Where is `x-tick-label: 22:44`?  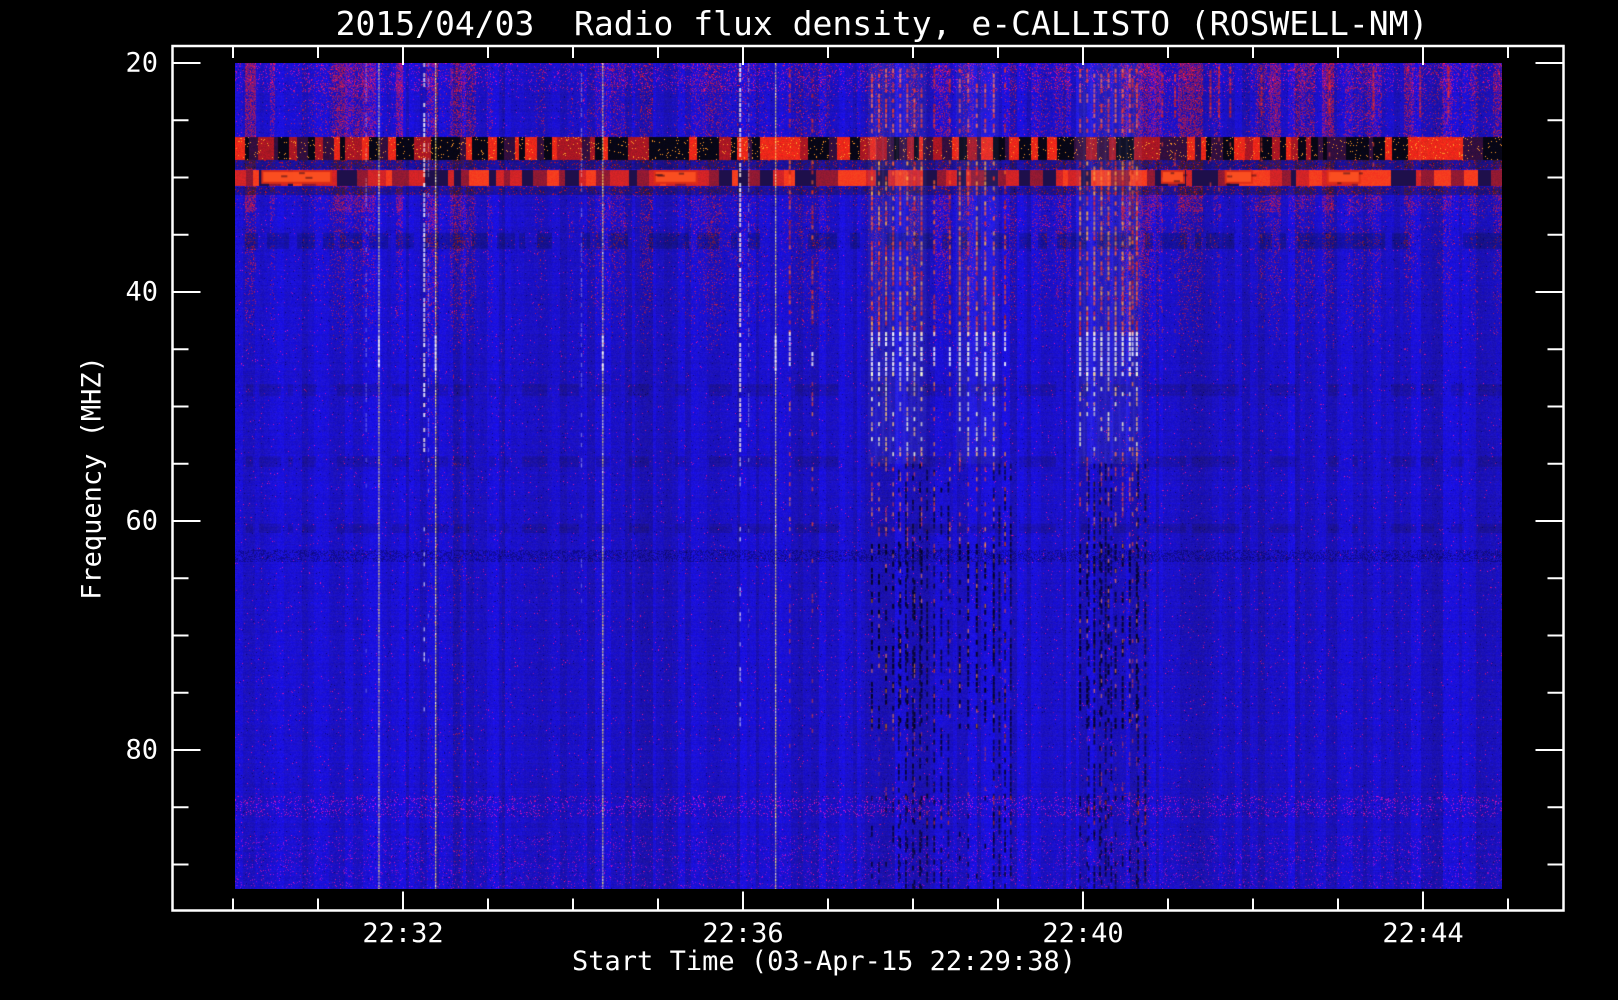 x-tick-label: 22:44 is located at coordinates (1423, 933).